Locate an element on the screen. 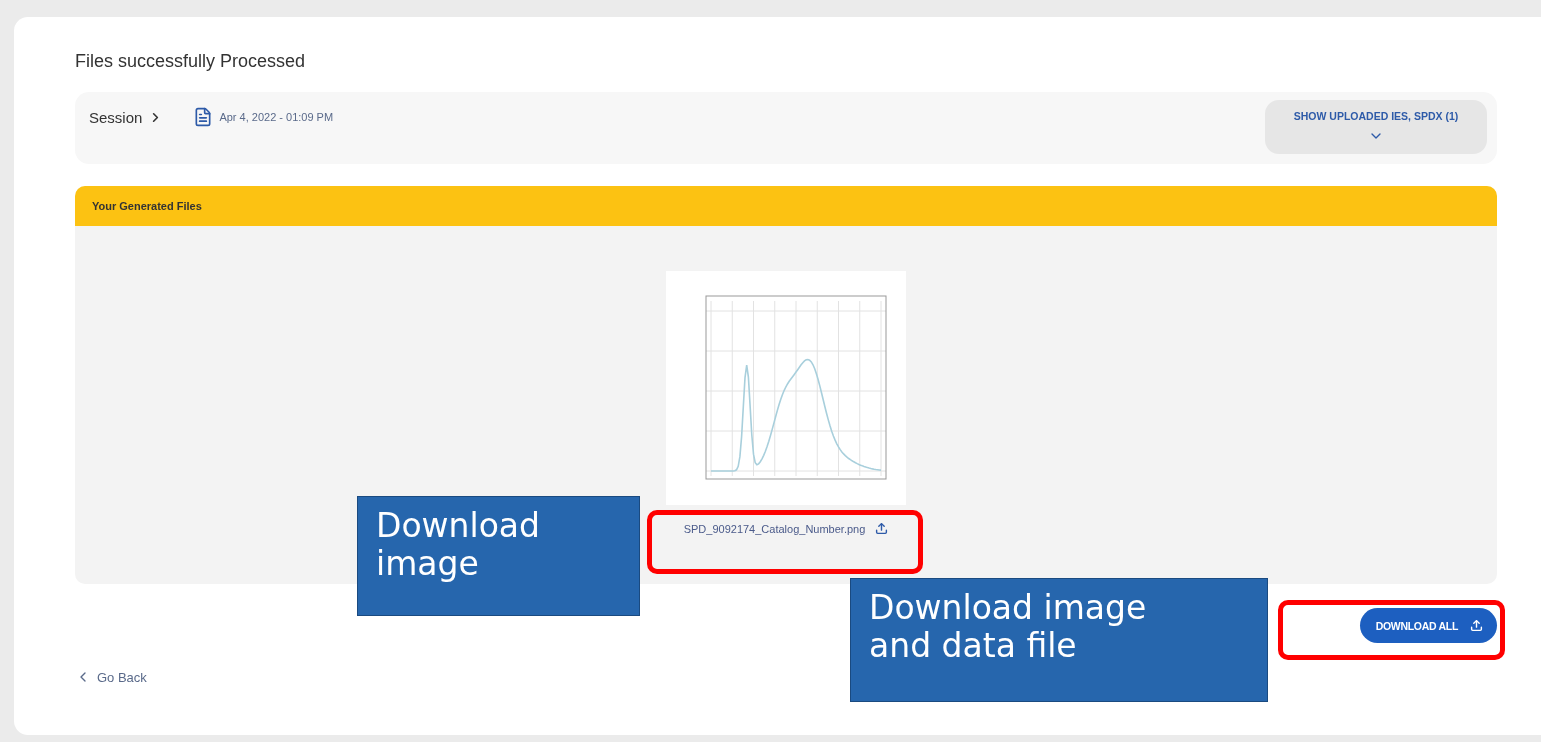 The image size is (1541, 742). file-download-link: SPD_9092174_Catalog_Number.png is located at coordinates (786, 528).